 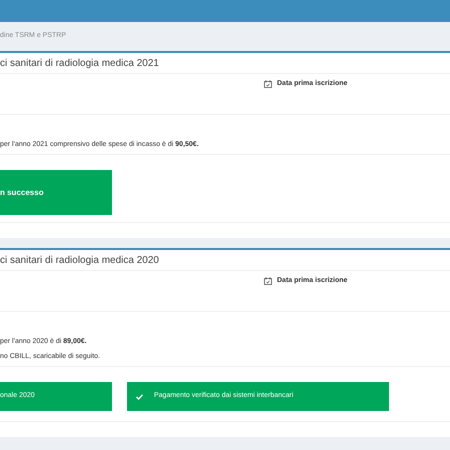 I want to click on card-title: ci sanitari di radiologia medica 2020, so click(x=79, y=261).